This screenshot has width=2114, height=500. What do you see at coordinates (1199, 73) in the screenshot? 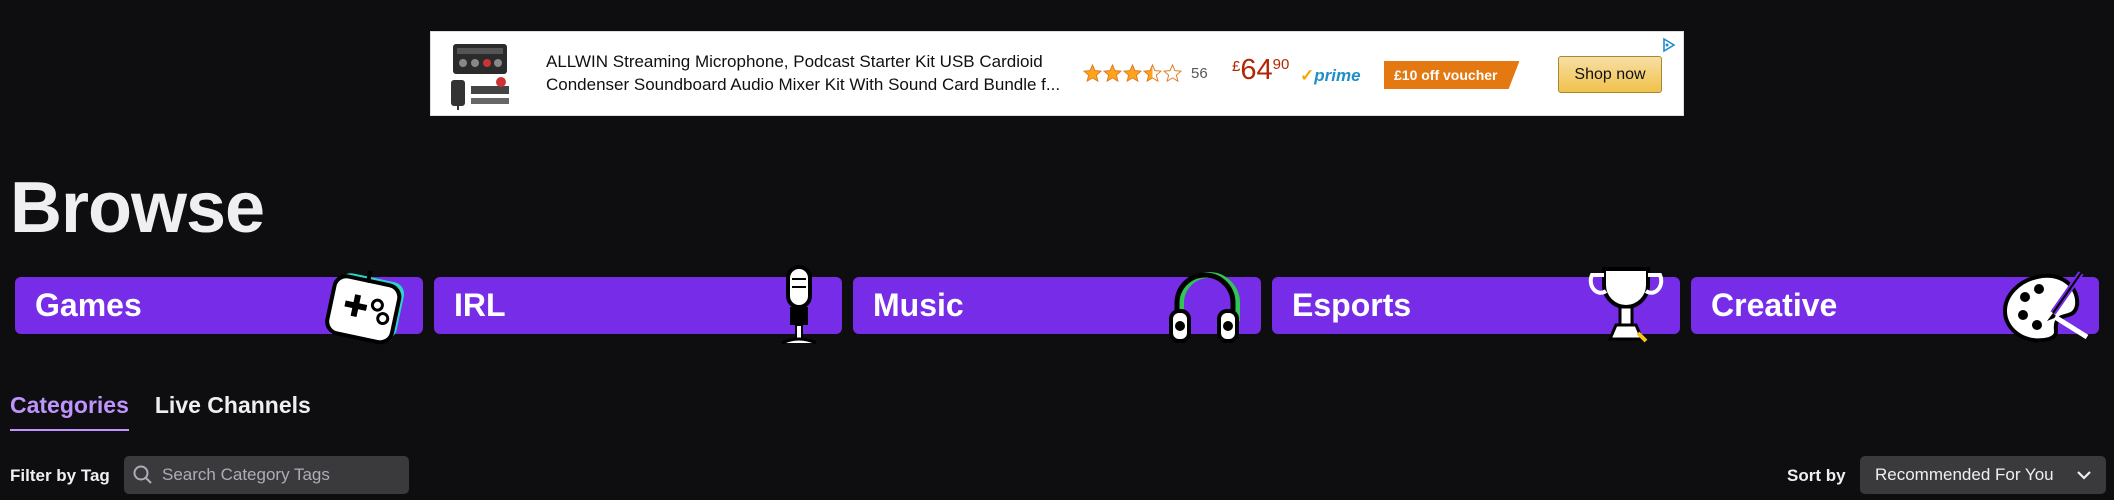
I see `rating-count: 56` at bounding box center [1199, 73].